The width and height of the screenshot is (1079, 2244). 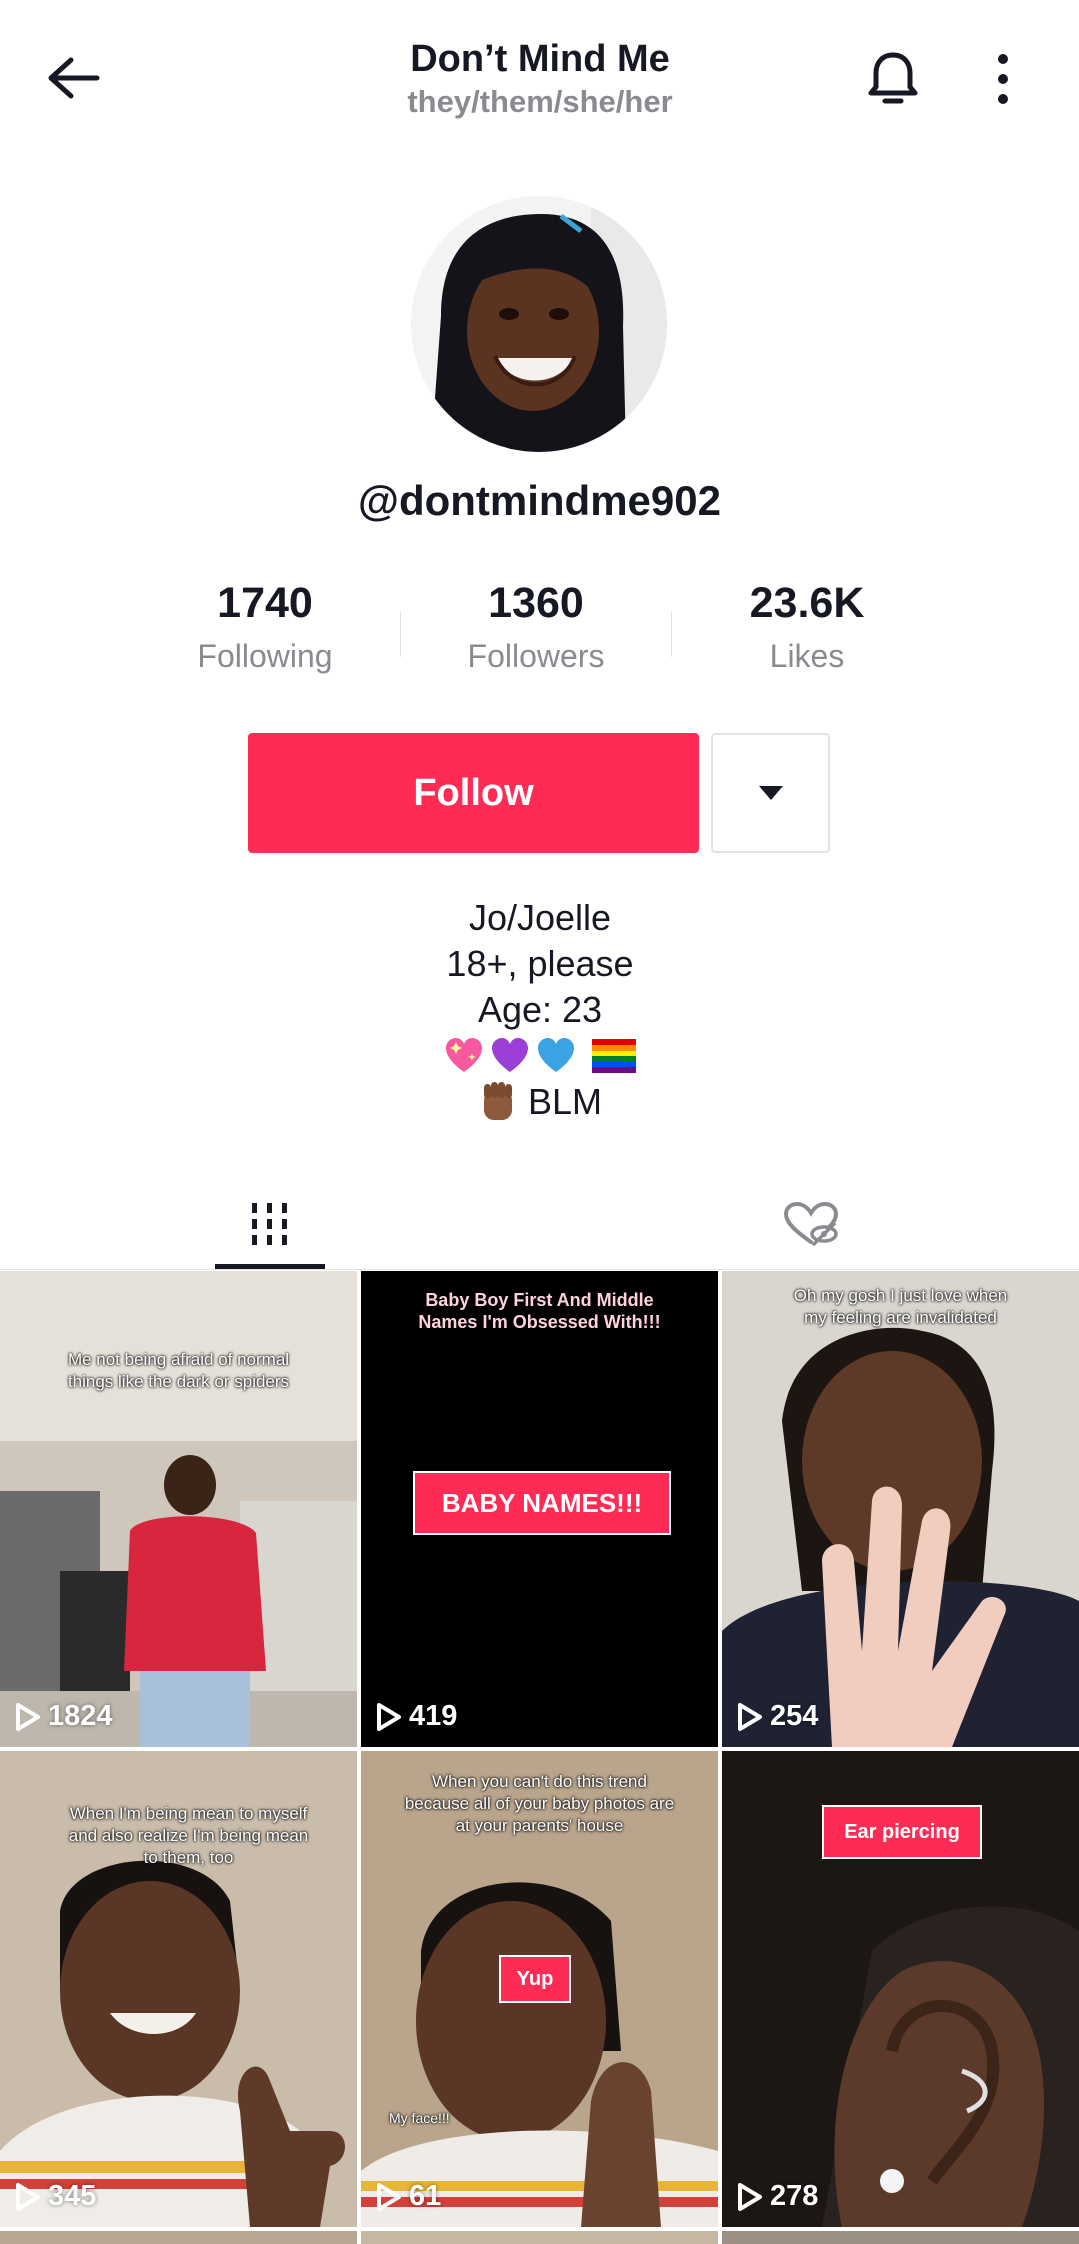 I want to click on more-options-button, so click(x=1003, y=79).